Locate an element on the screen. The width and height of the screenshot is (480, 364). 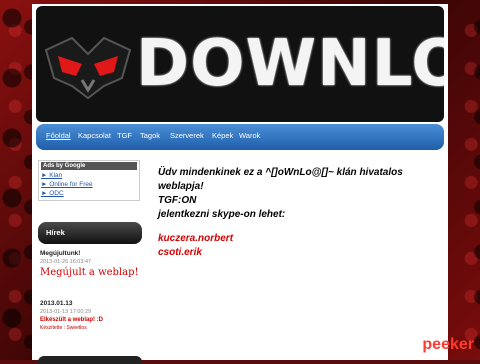
nav-item-kapcsolat: Kapcsolat is located at coordinates (94, 135).